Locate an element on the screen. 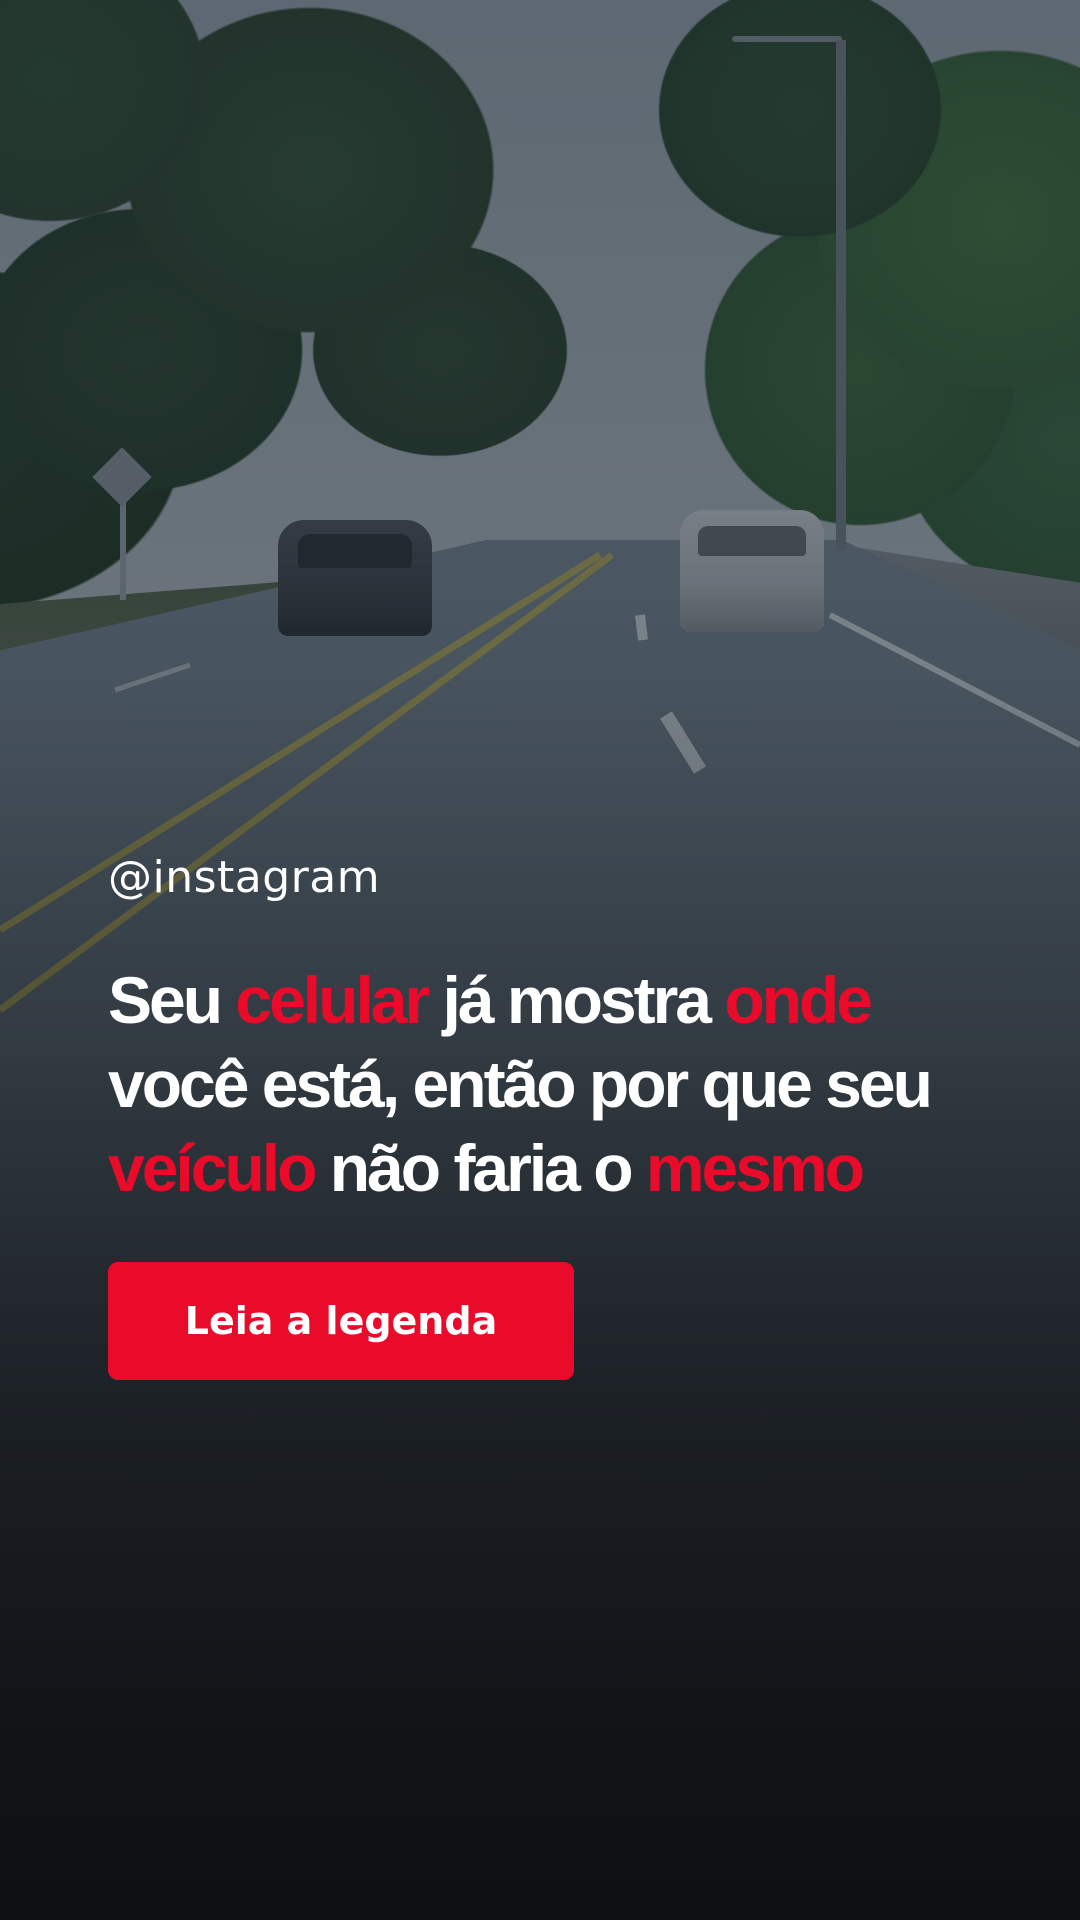  headline-highlight: veículo is located at coordinates (212, 1168).